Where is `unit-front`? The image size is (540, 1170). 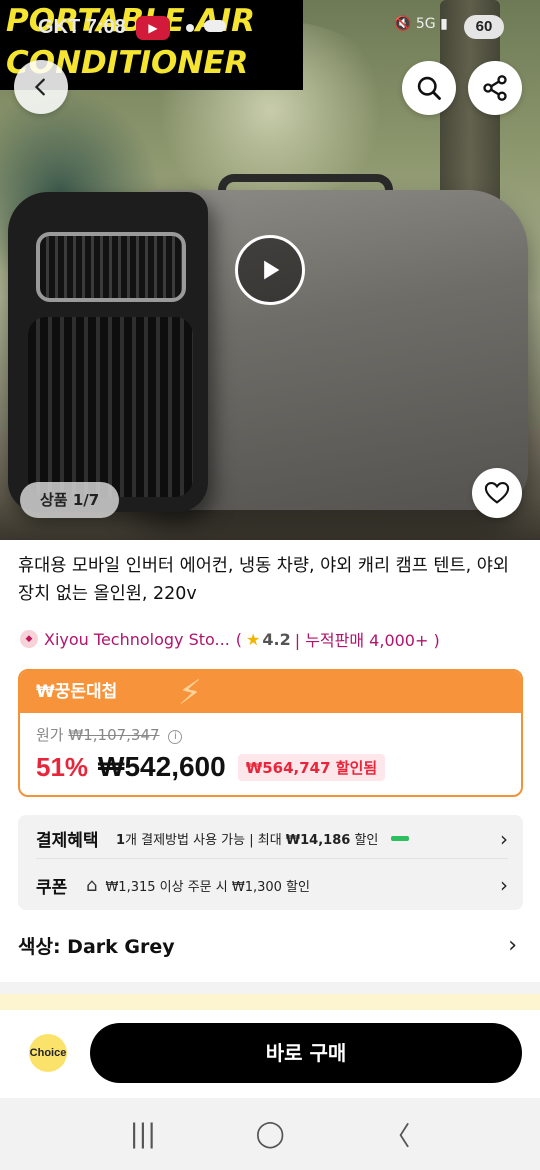
unit-front is located at coordinates (108, 352).